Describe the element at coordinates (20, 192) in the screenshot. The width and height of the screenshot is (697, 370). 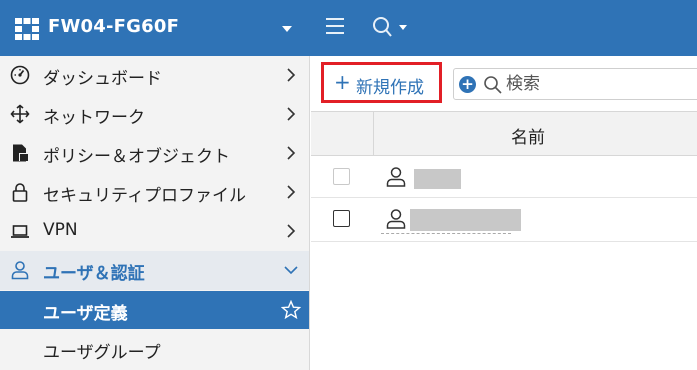
I see `lock-icon` at that location.